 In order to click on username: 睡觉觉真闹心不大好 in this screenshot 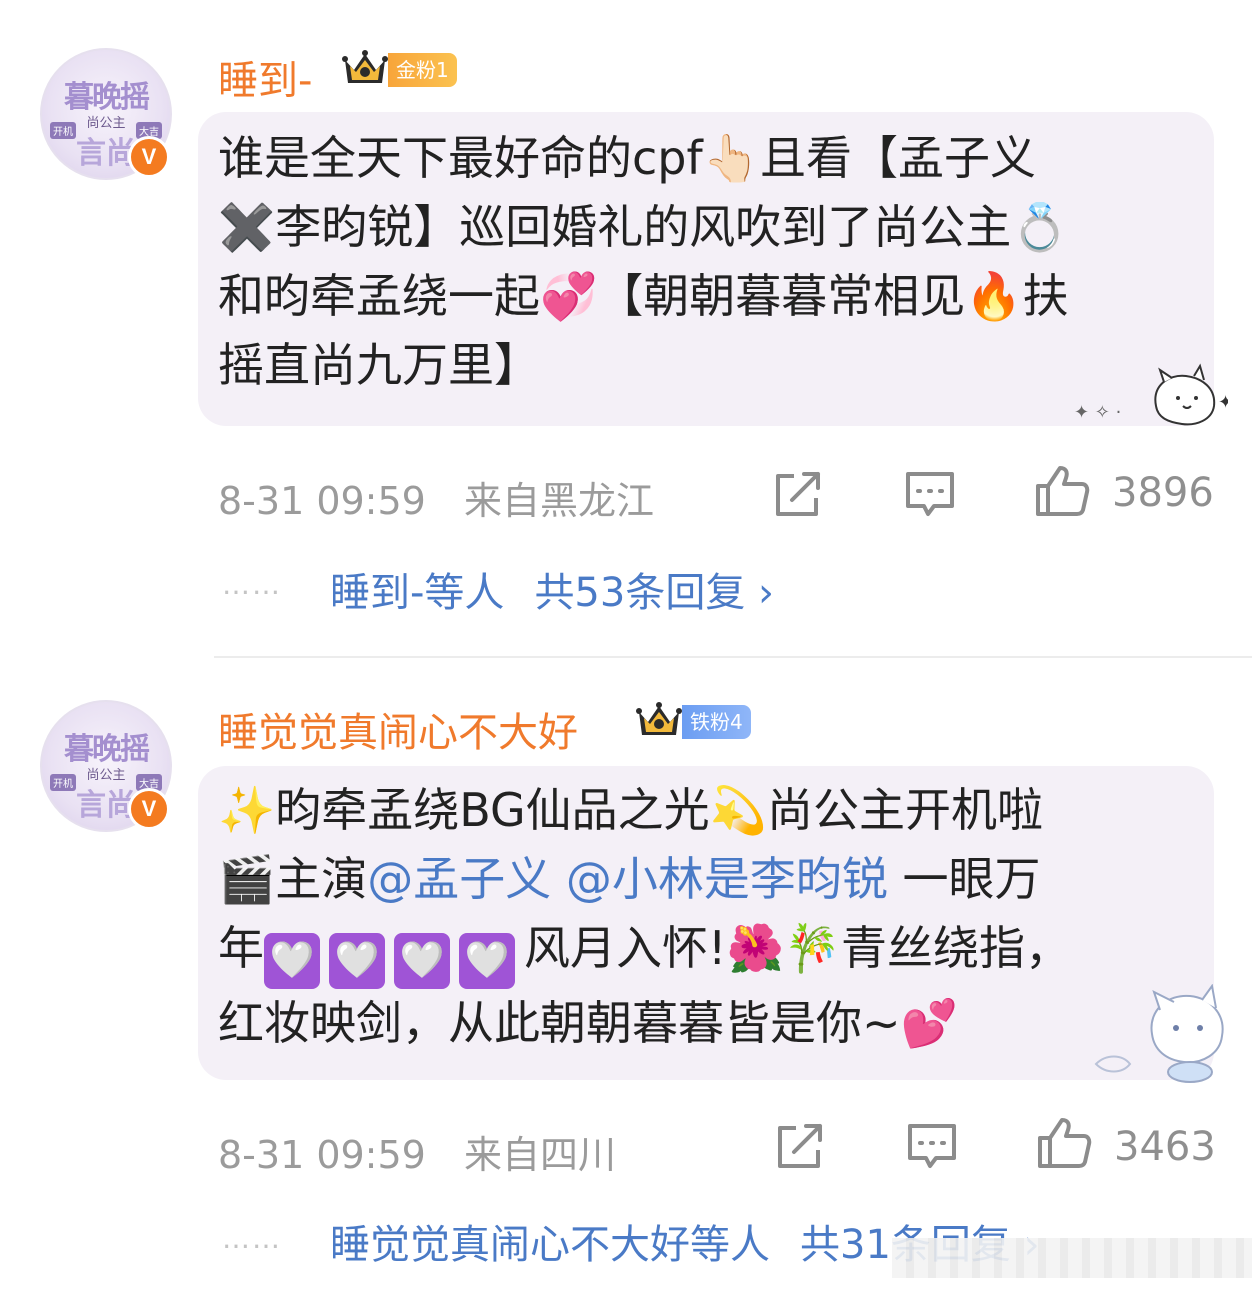, I will do `click(398, 729)`.